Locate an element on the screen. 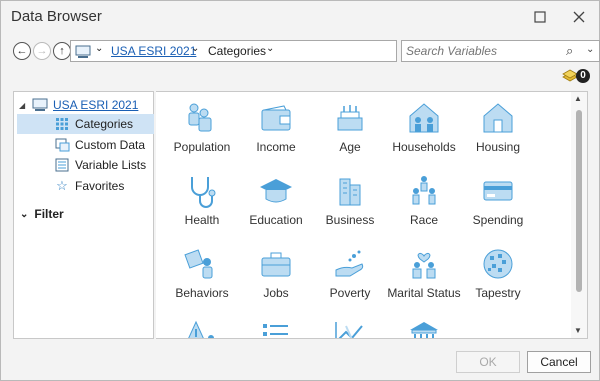 The width and height of the screenshot is (600, 381). title-bar: Data Browser is located at coordinates (300, 17).